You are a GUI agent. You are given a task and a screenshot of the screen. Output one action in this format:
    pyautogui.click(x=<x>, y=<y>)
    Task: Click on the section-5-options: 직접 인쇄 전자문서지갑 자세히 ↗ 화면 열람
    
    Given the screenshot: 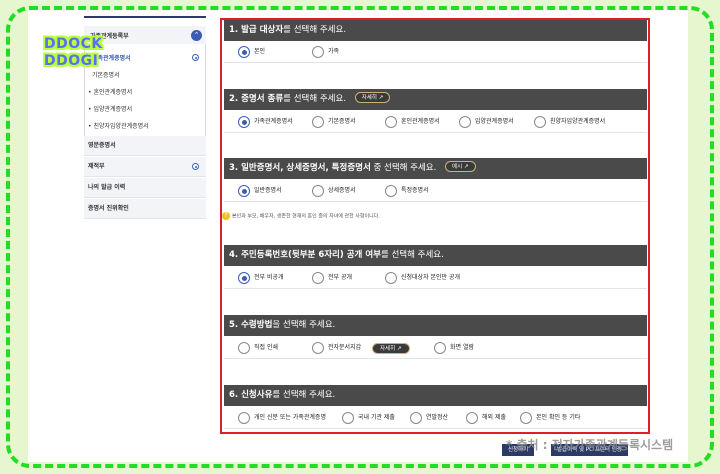 What is the action you would take?
    pyautogui.click(x=435, y=348)
    